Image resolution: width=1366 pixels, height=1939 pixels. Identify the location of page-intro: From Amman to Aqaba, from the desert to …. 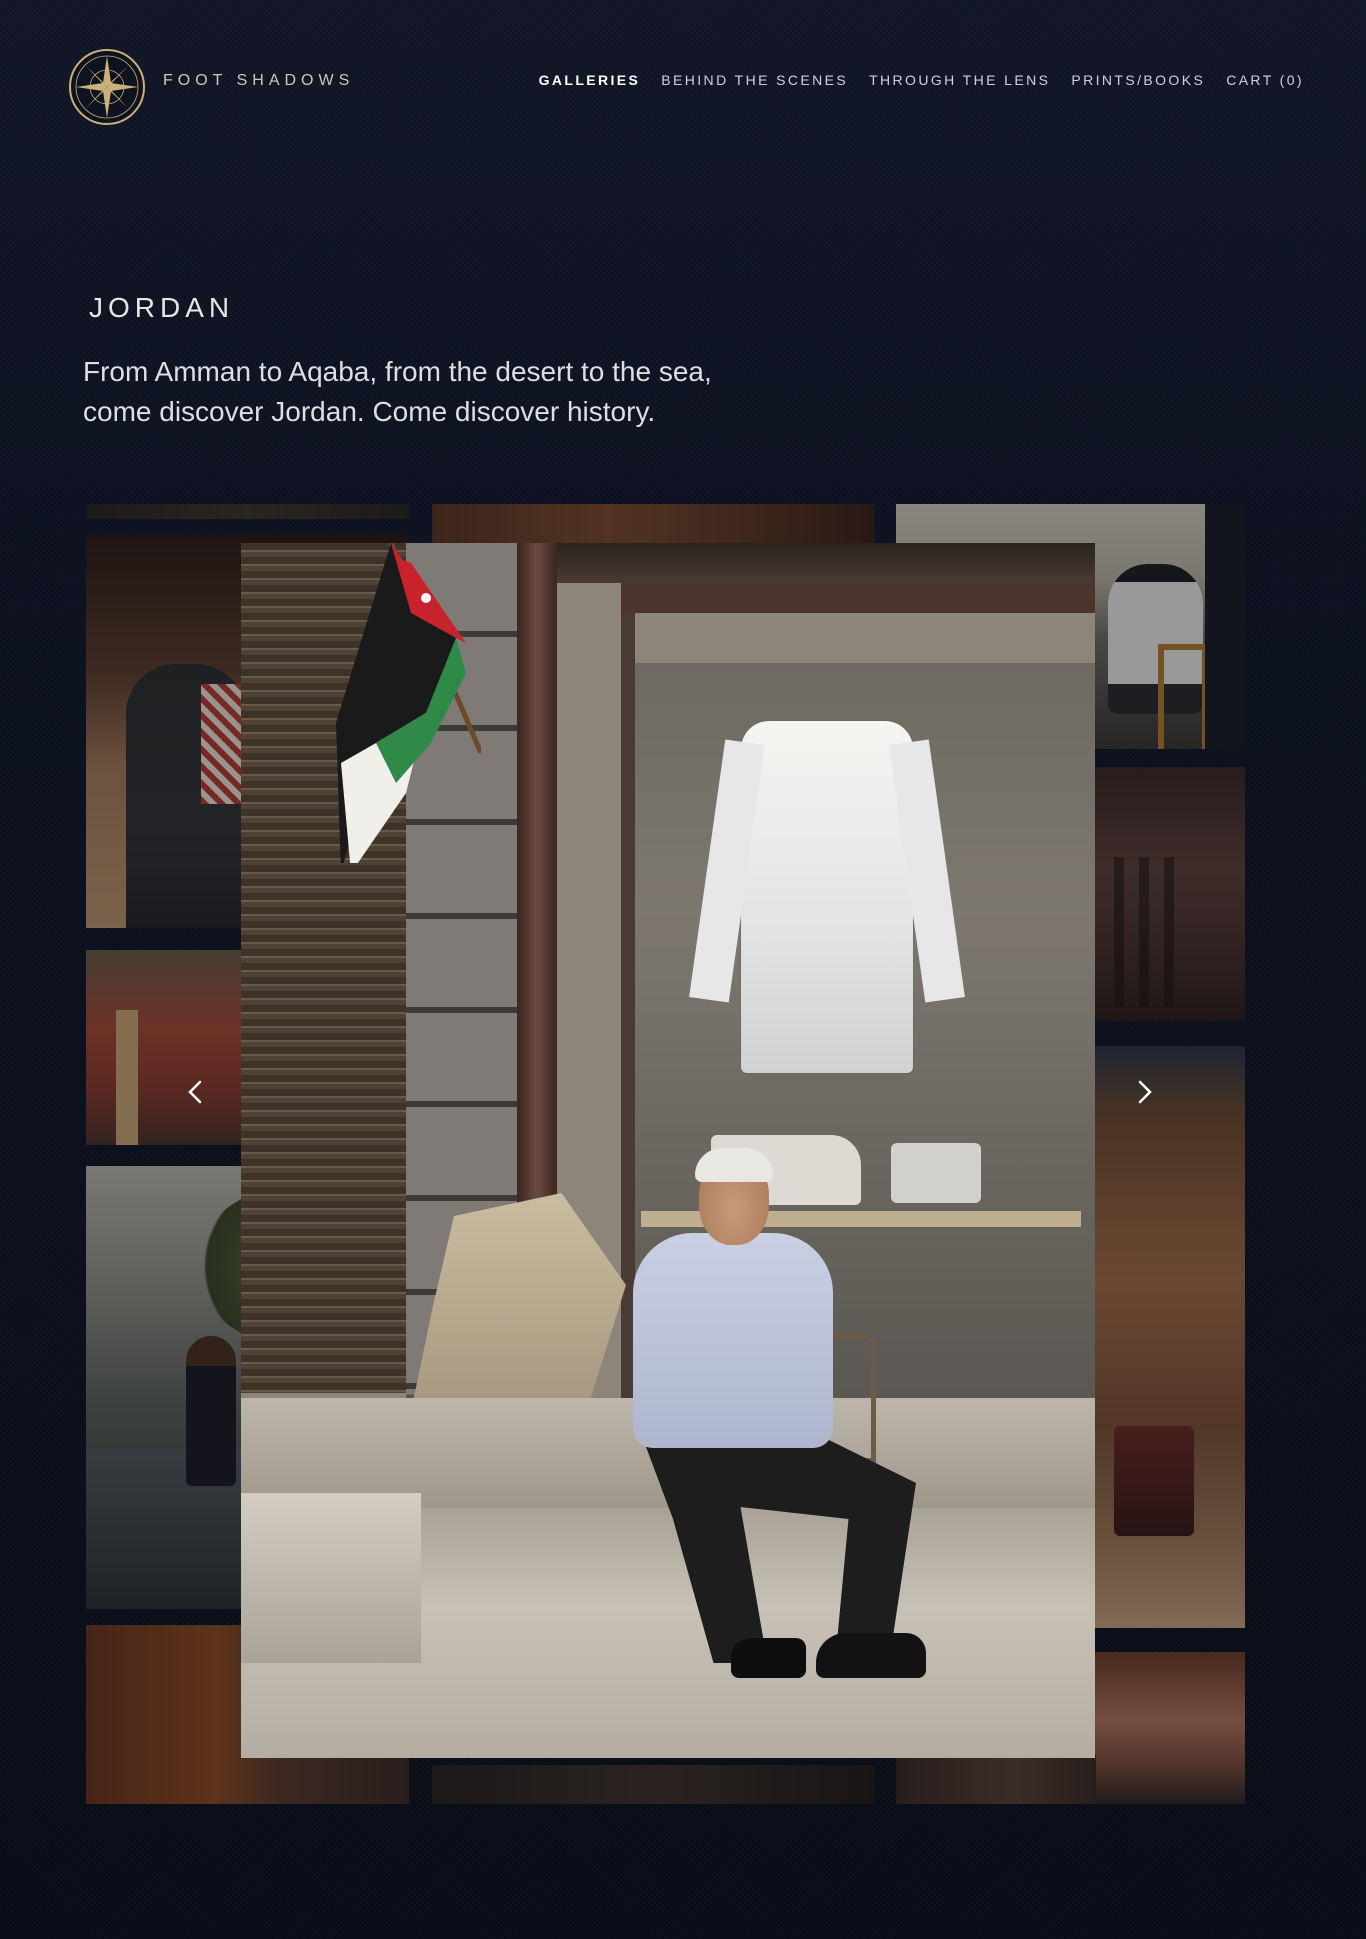
(443, 392).